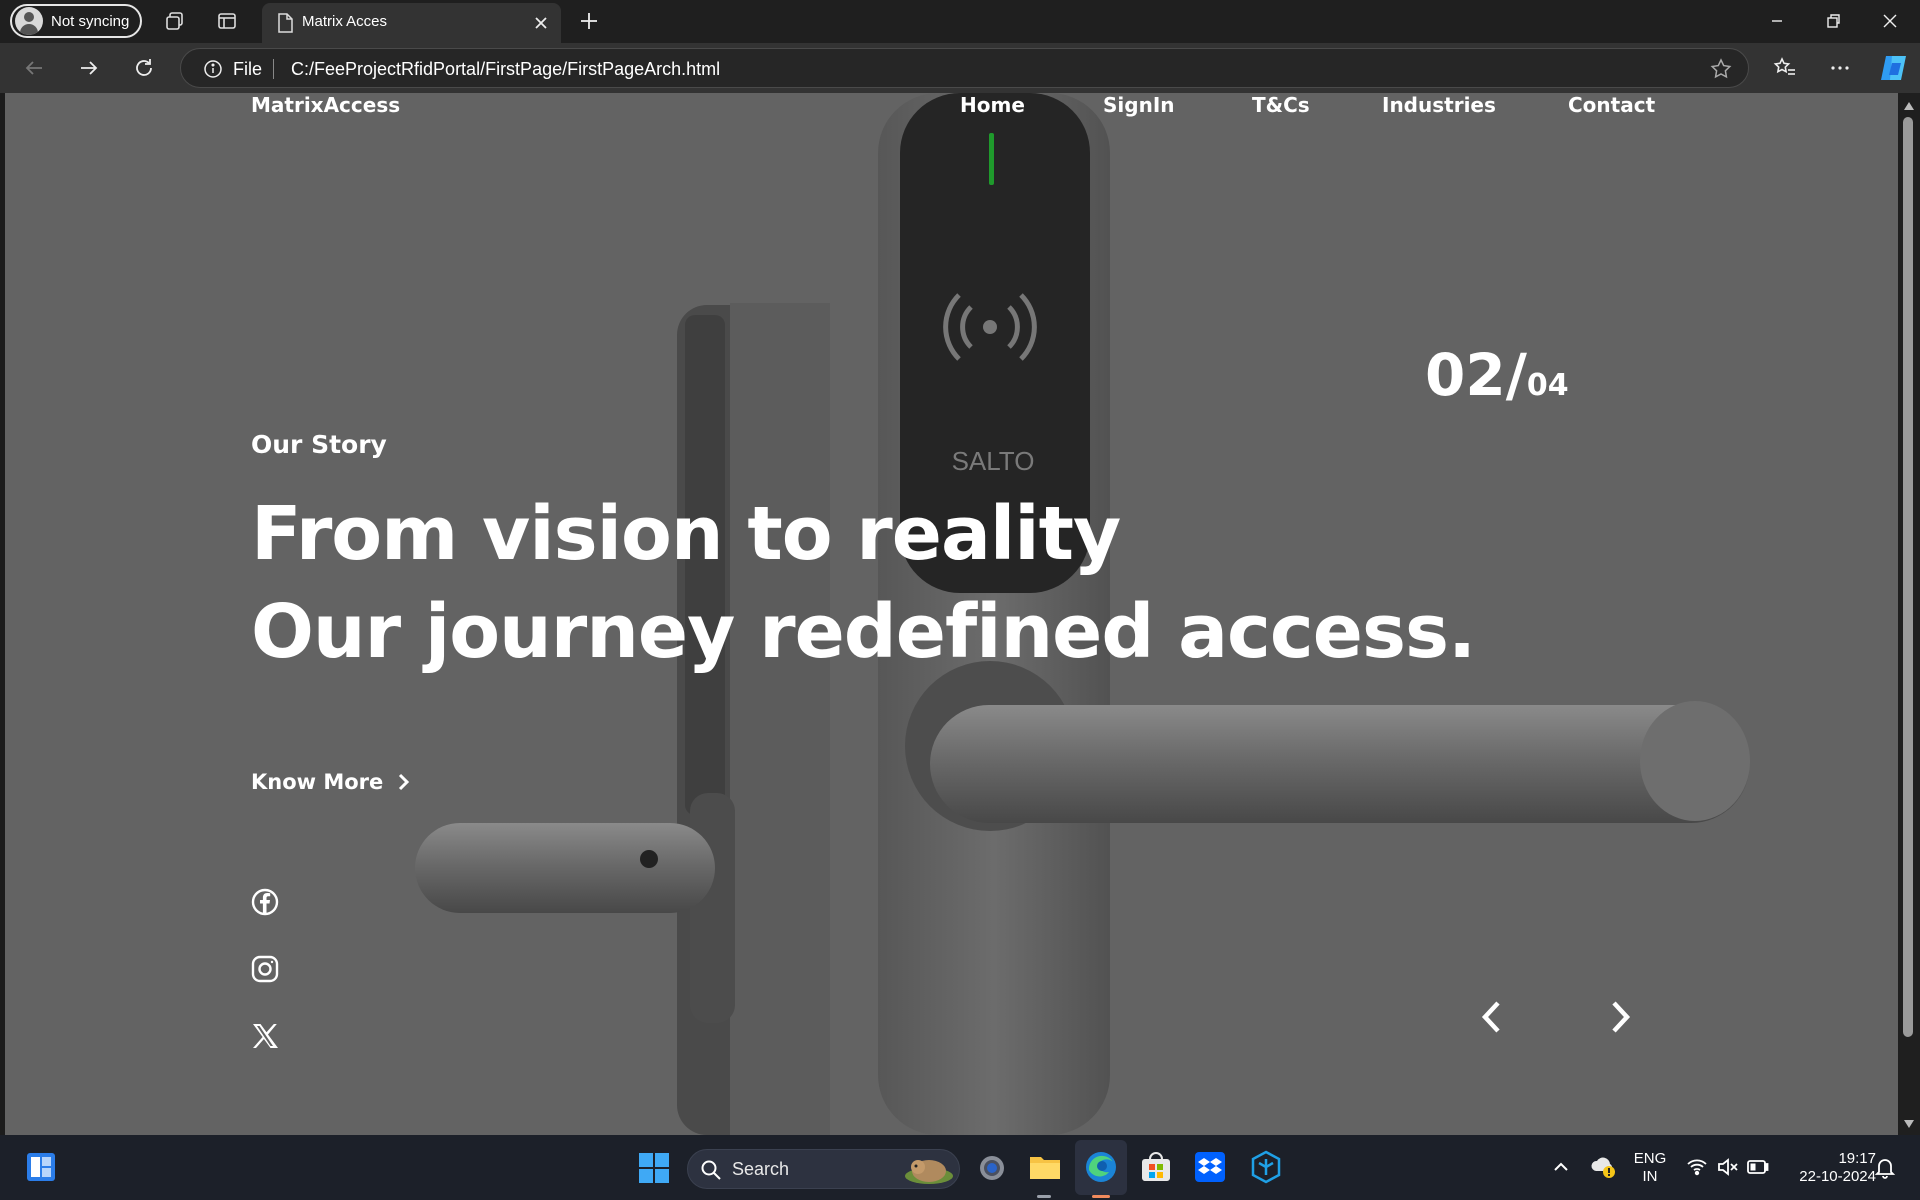 This screenshot has height=1200, width=1920. What do you see at coordinates (411, 23) in the screenshot?
I see `active-tab: Matrix Acces` at bounding box center [411, 23].